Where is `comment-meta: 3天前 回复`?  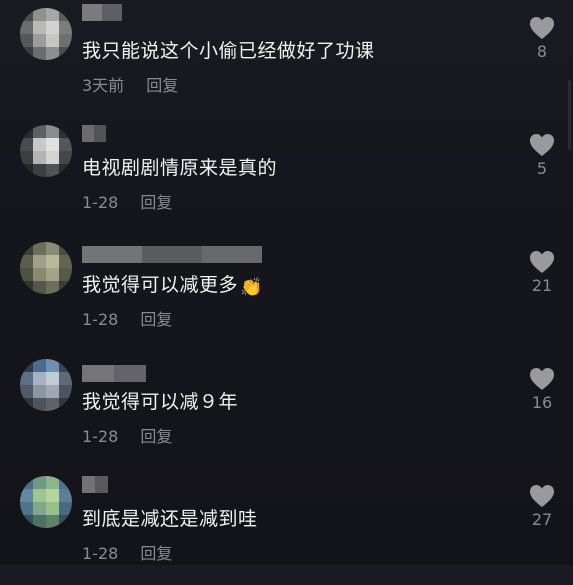 comment-meta: 3天前 回复 is located at coordinates (130, 84).